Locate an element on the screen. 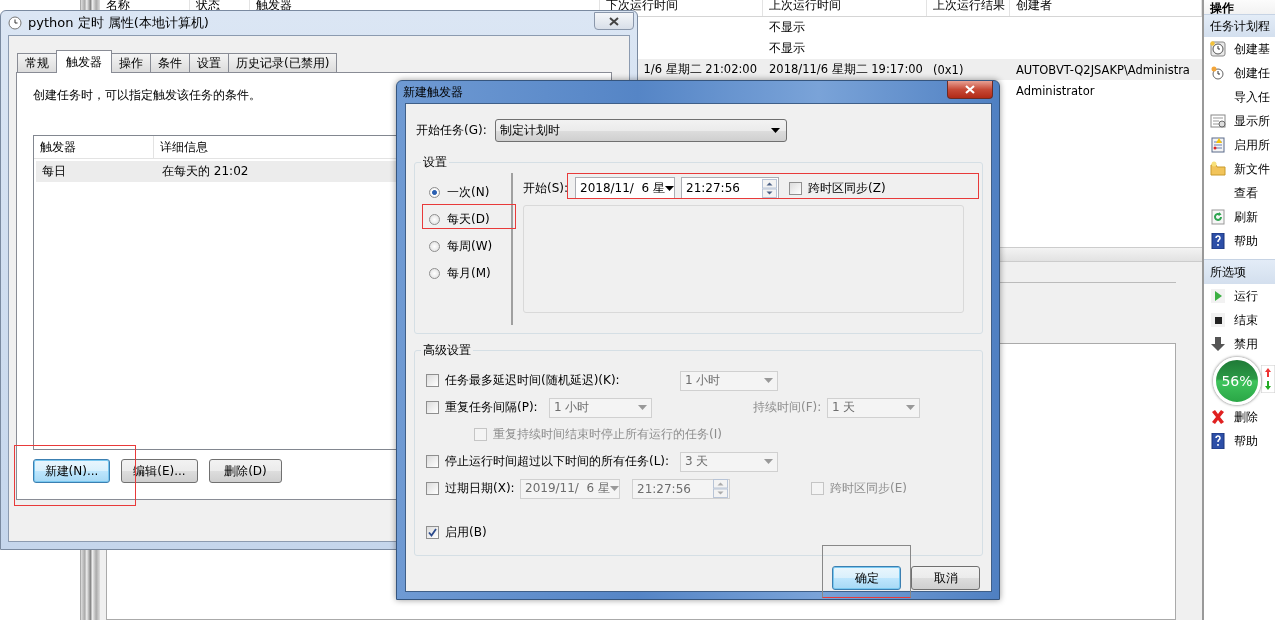 The image size is (1275, 620). radio-label: 每月(M) is located at coordinates (469, 273).